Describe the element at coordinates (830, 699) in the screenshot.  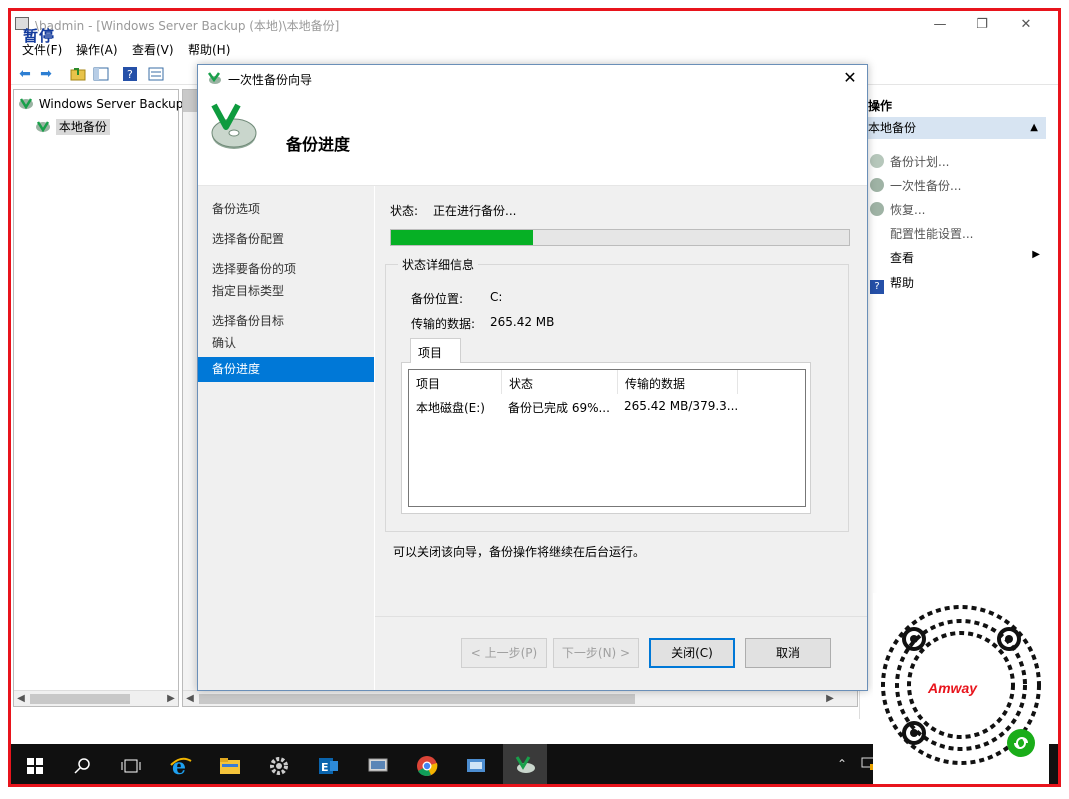
I see `result-scroll-right-icon: ▶` at that location.